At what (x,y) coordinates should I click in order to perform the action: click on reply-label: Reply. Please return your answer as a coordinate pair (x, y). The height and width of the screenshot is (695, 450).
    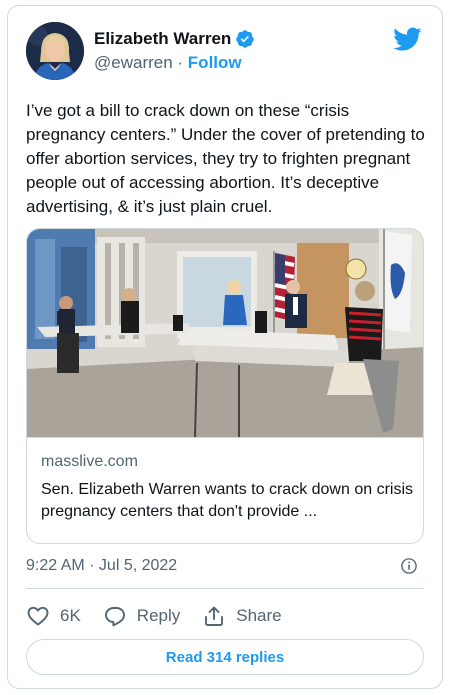
    Looking at the image, I should click on (158, 615).